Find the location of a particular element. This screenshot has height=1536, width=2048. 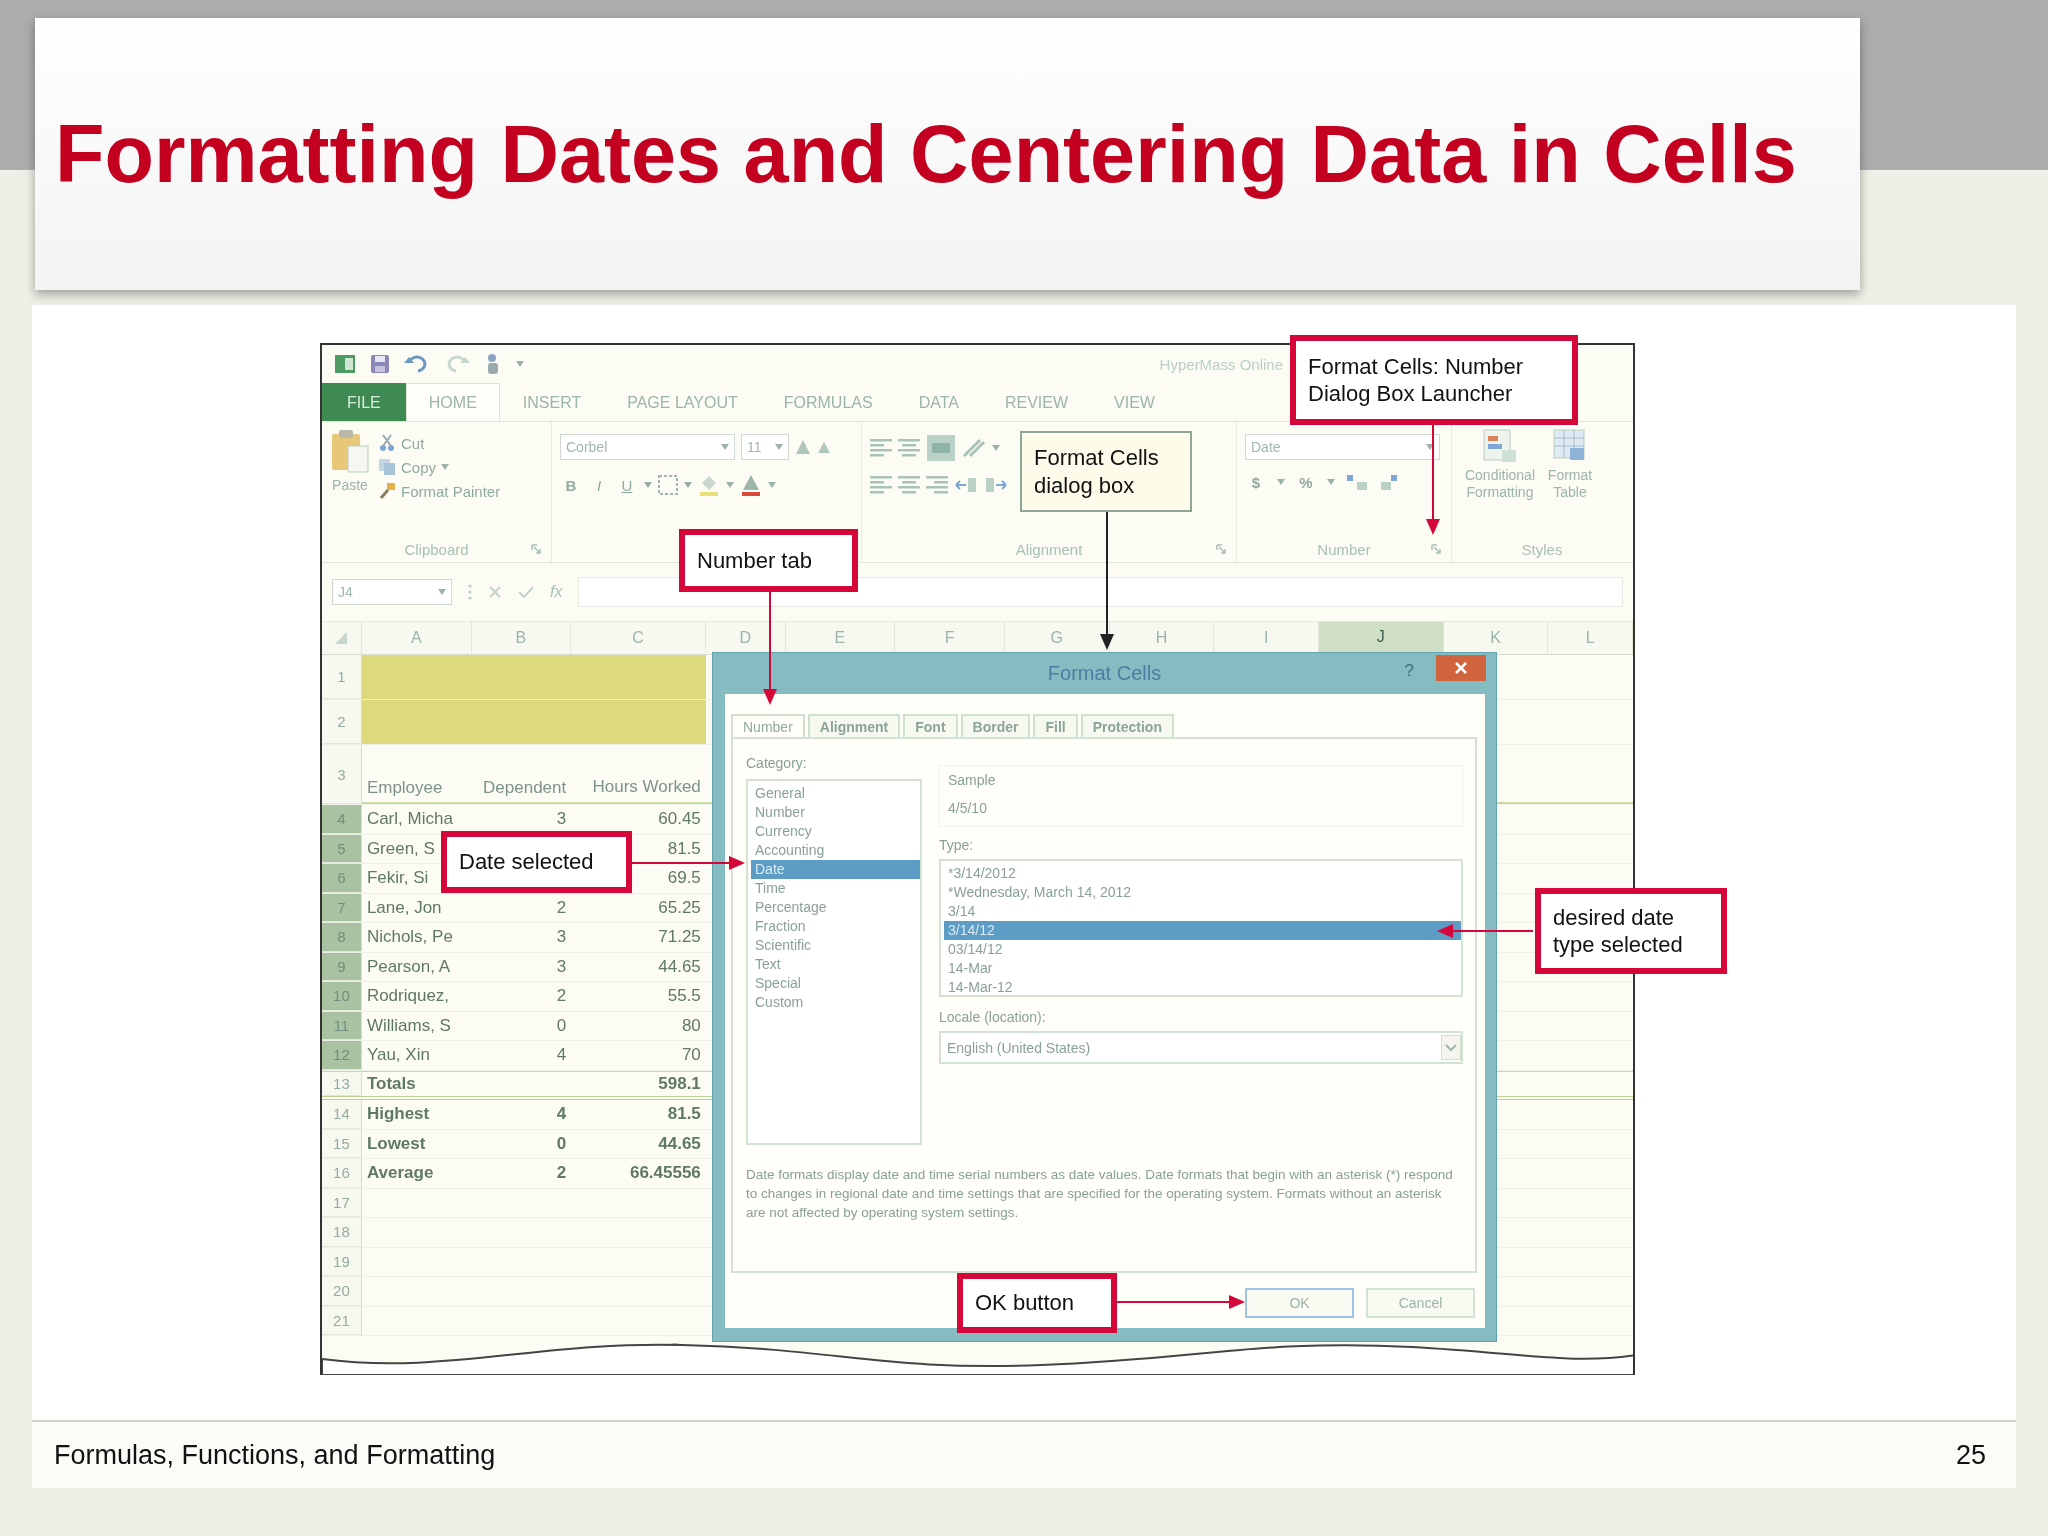

row-header: 3 is located at coordinates (342, 774).